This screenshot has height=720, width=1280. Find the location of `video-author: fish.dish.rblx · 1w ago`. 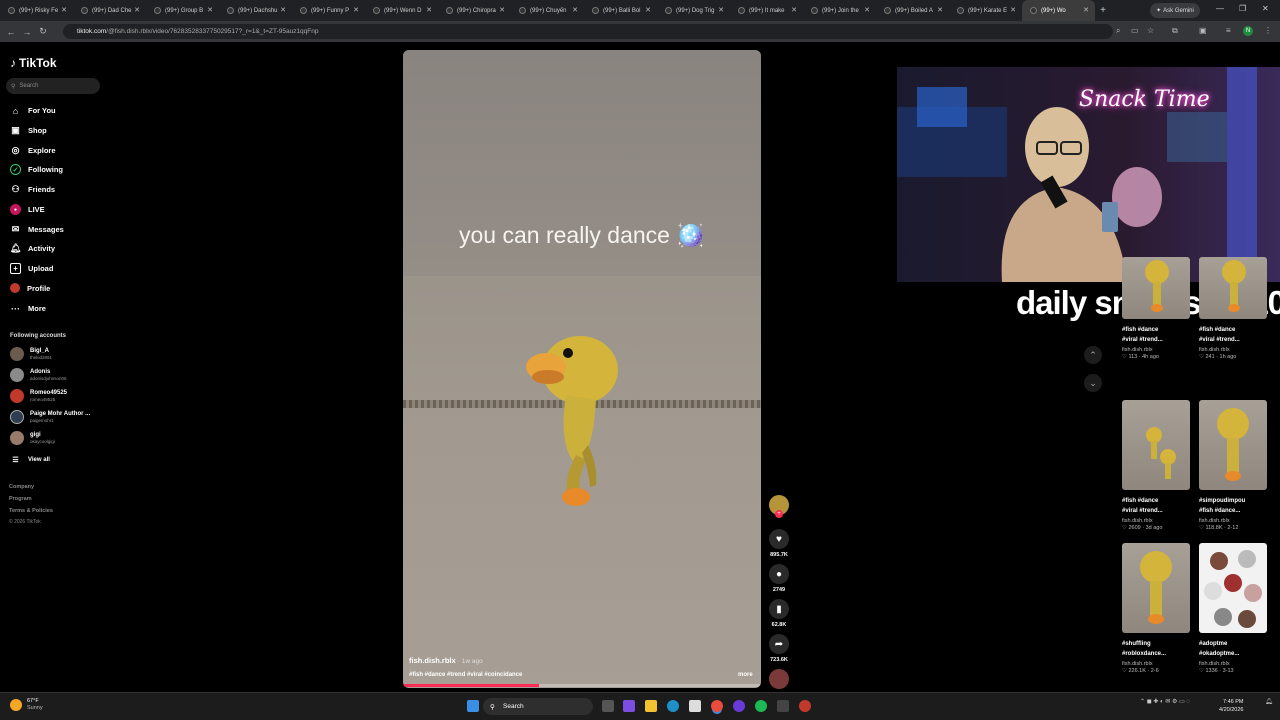

video-author: fish.dish.rblx · 1w ago is located at coordinates (446, 660).